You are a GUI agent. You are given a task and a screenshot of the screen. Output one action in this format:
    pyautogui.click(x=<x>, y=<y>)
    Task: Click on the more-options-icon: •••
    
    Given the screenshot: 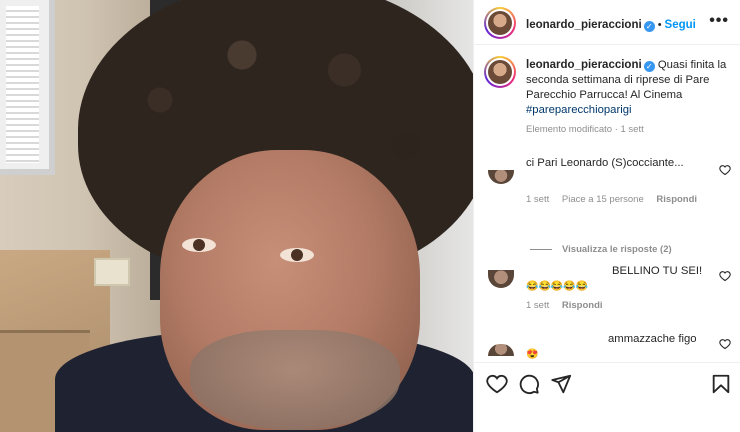 What is the action you would take?
    pyautogui.click(x=719, y=21)
    